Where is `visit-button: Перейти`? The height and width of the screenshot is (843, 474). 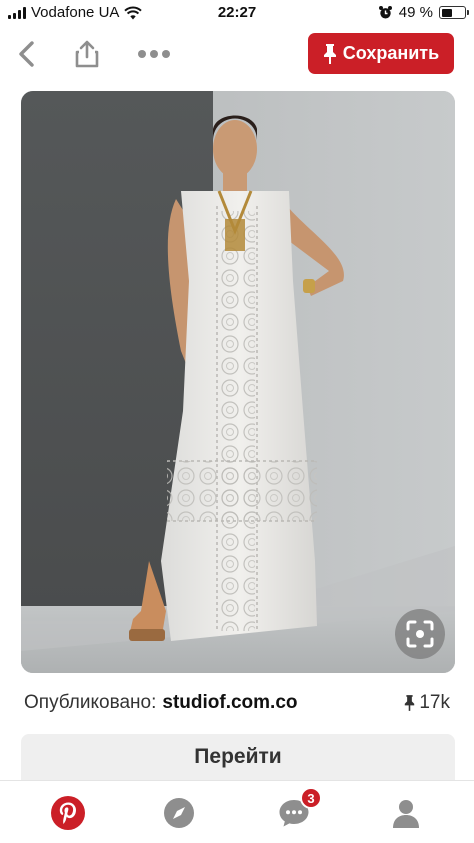 visit-button: Перейти is located at coordinates (238, 757).